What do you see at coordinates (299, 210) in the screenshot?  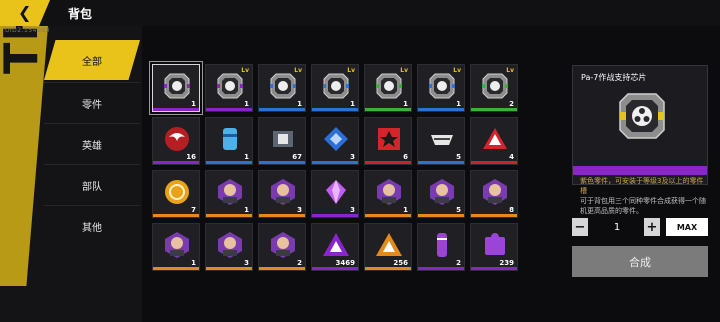 I see `item-count: 3` at bounding box center [299, 210].